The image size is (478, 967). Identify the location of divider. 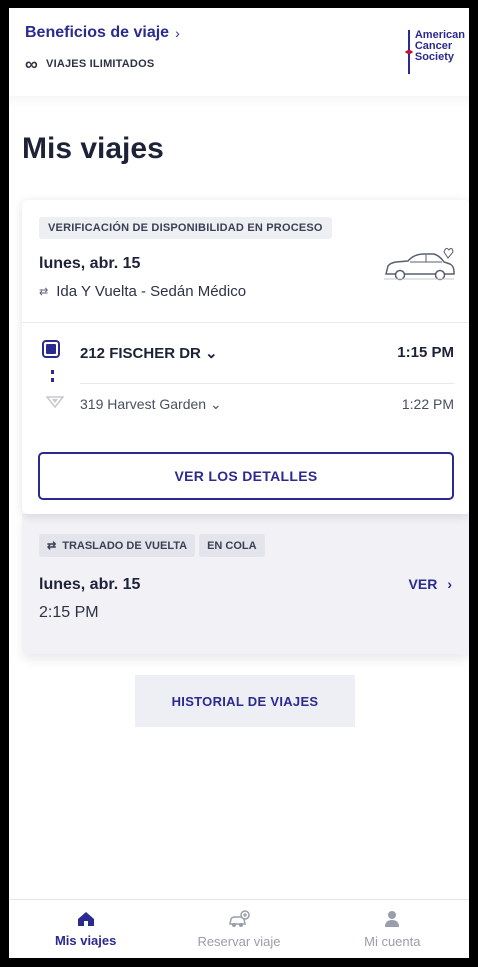
(245, 322).